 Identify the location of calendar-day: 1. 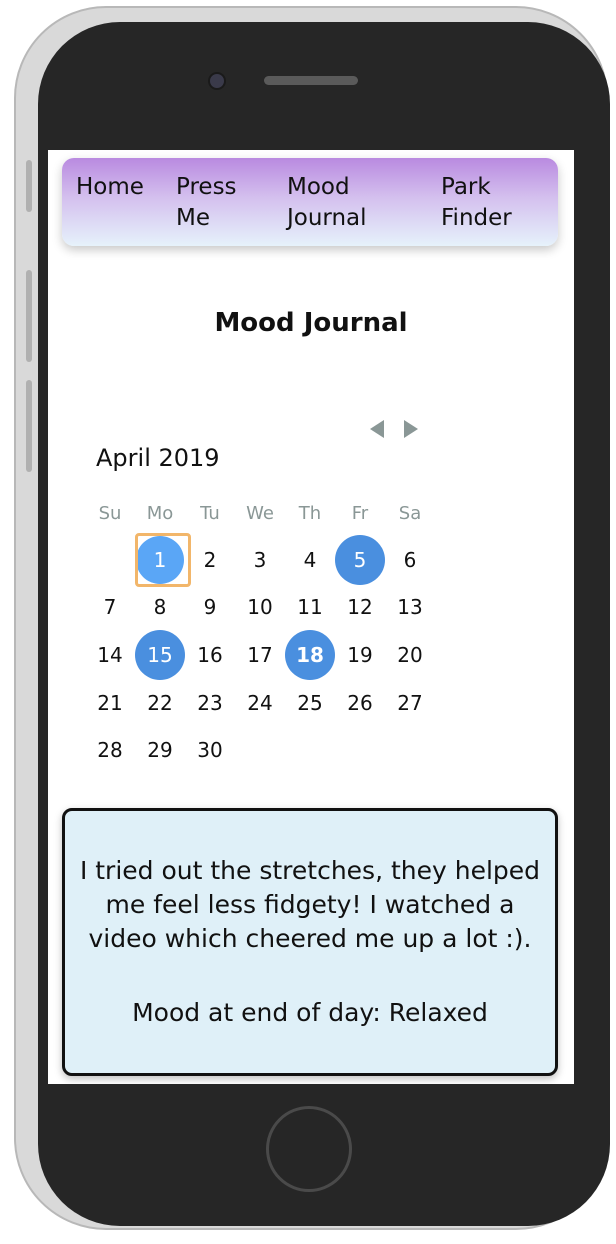
(163, 559).